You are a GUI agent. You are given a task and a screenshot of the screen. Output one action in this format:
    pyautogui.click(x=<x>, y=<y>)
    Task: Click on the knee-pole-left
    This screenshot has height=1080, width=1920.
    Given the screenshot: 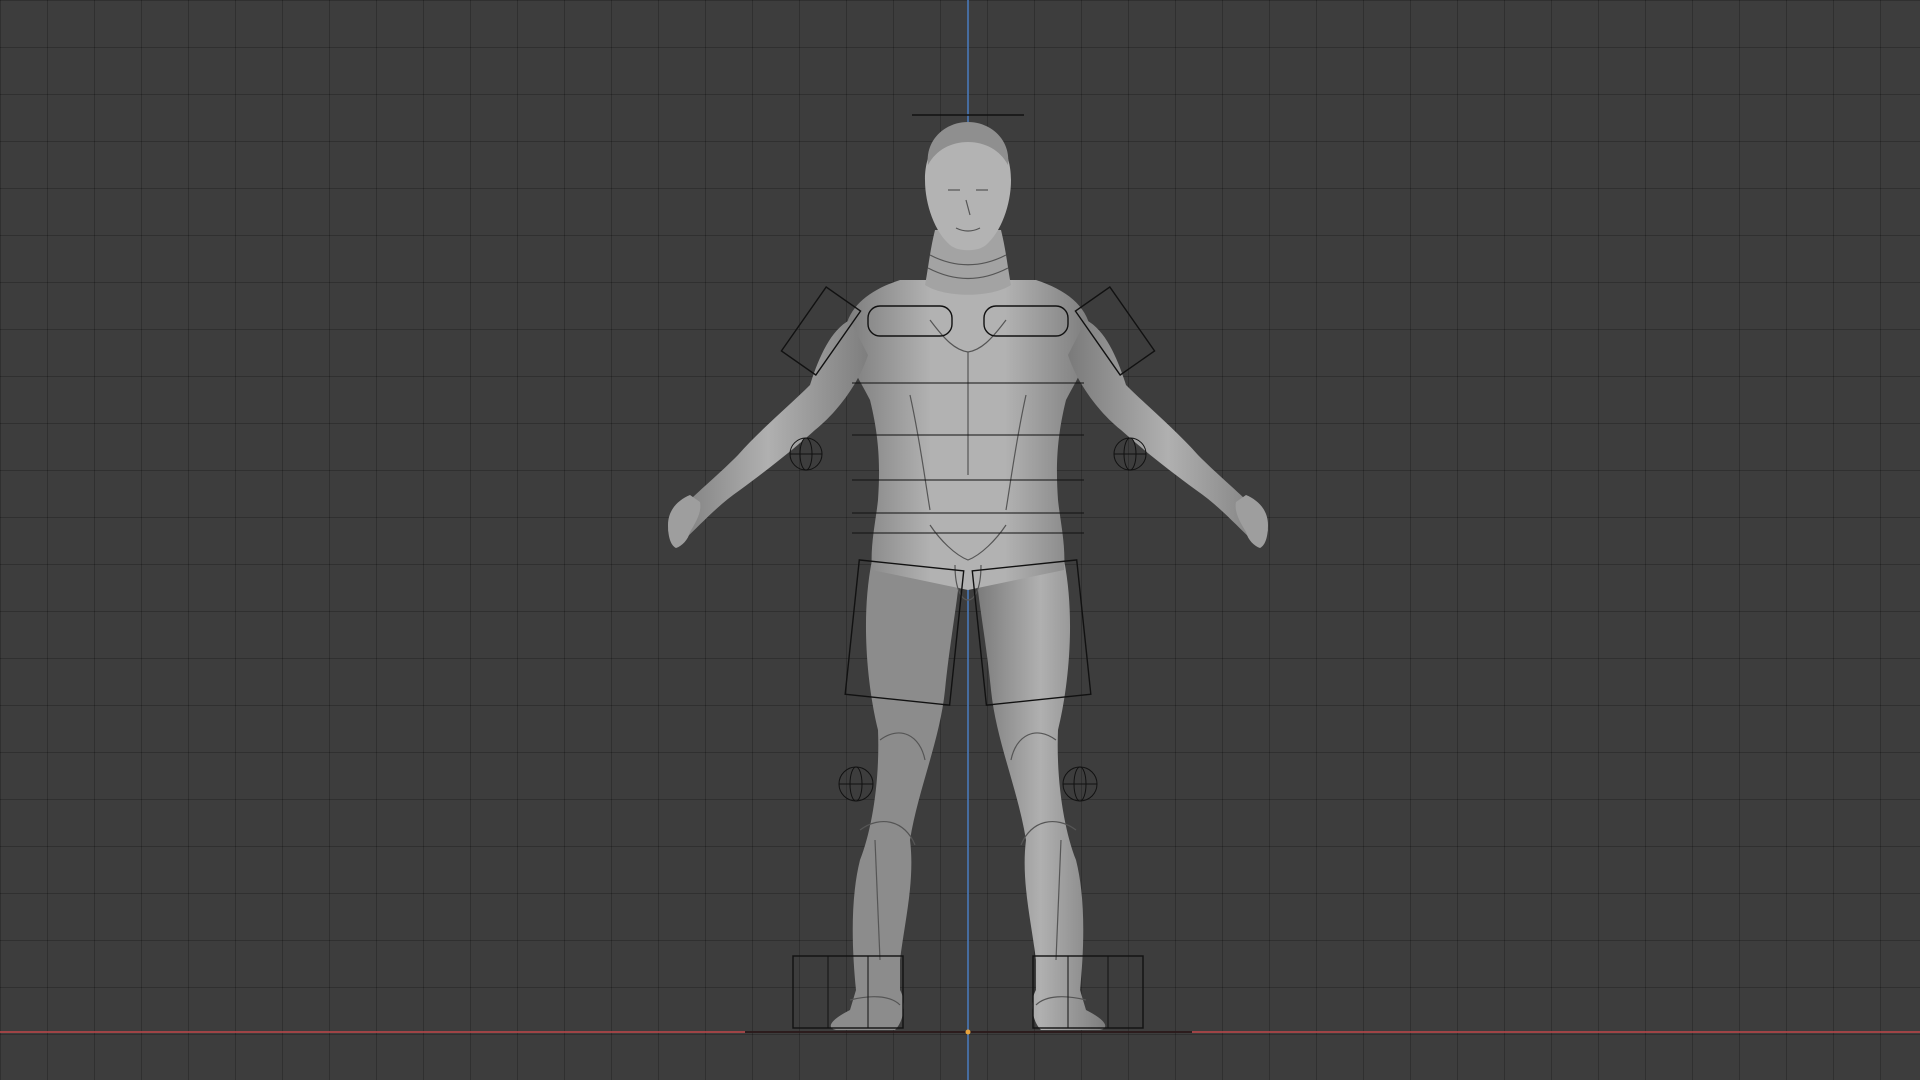 What is the action you would take?
    pyautogui.click(x=856, y=784)
    